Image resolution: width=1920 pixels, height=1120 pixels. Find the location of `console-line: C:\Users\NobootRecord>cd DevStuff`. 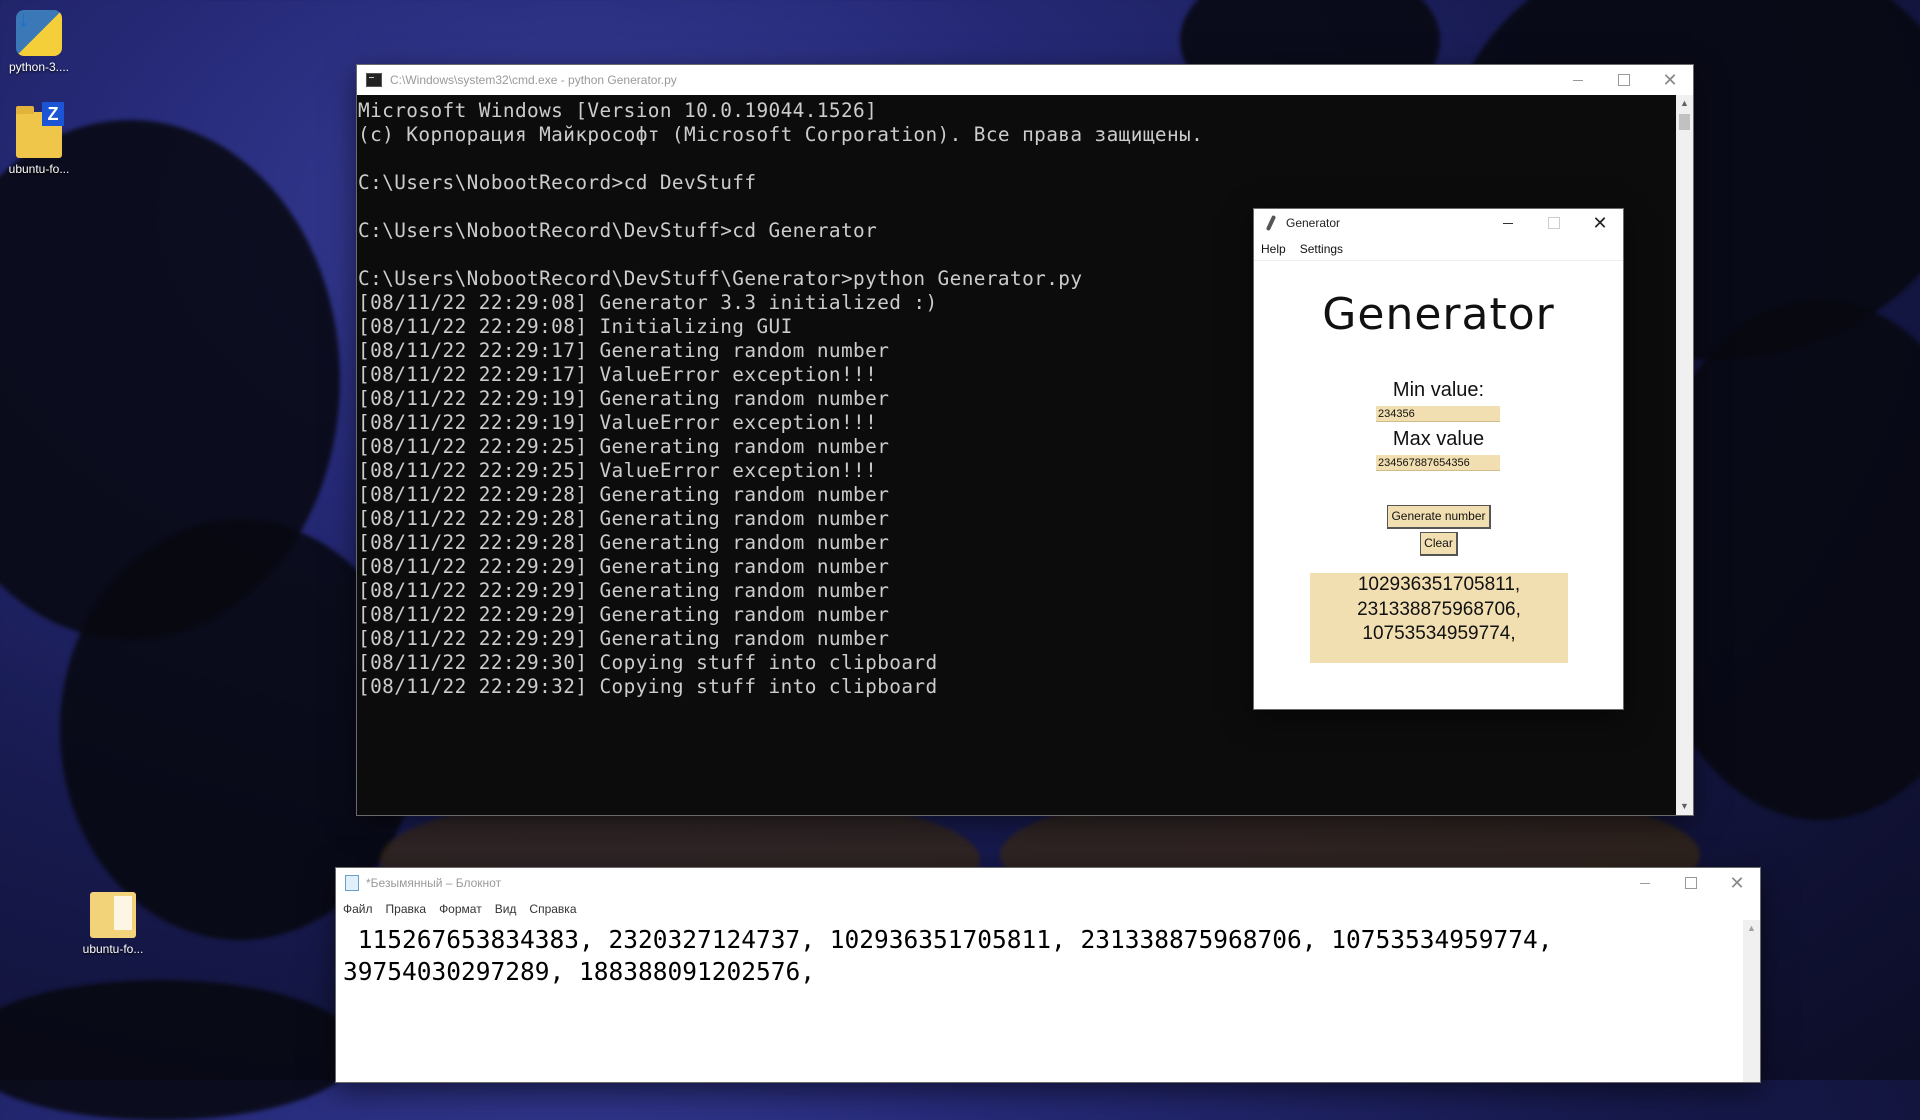

console-line: C:\Users\NobootRecord>cd DevStuff is located at coordinates (557, 182).